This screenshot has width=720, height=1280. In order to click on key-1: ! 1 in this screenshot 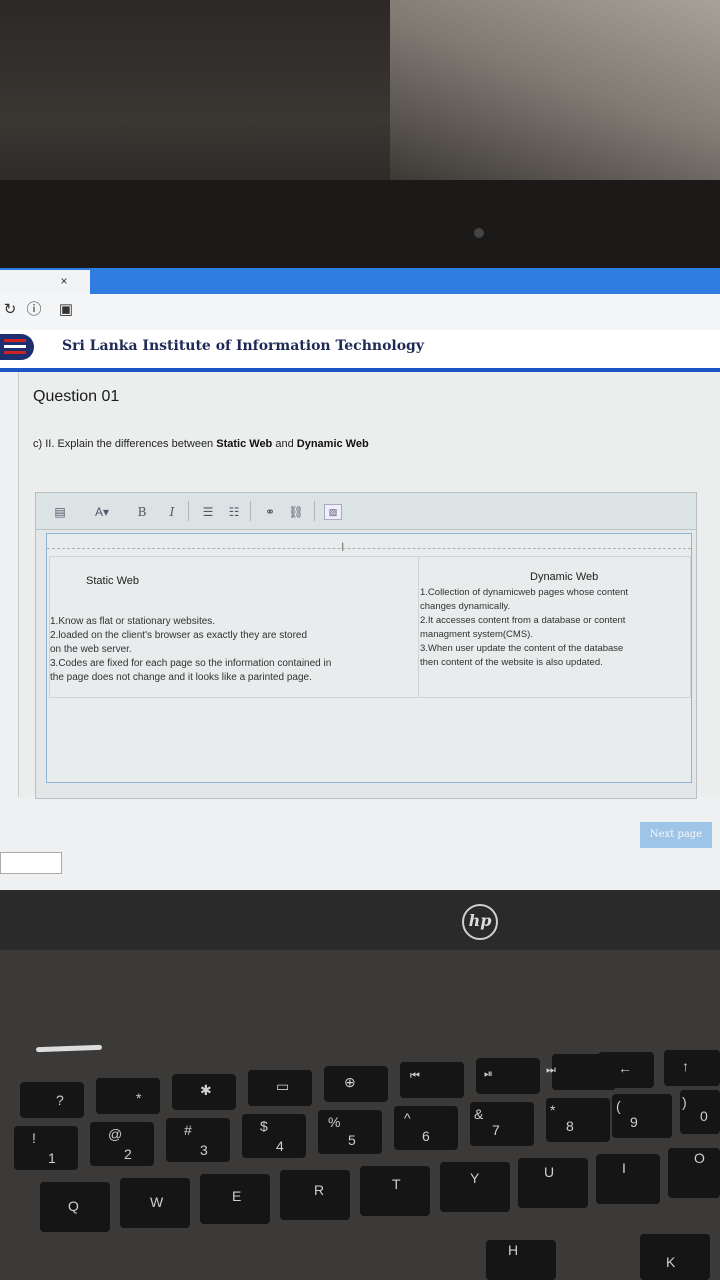, I will do `click(46, 1148)`.